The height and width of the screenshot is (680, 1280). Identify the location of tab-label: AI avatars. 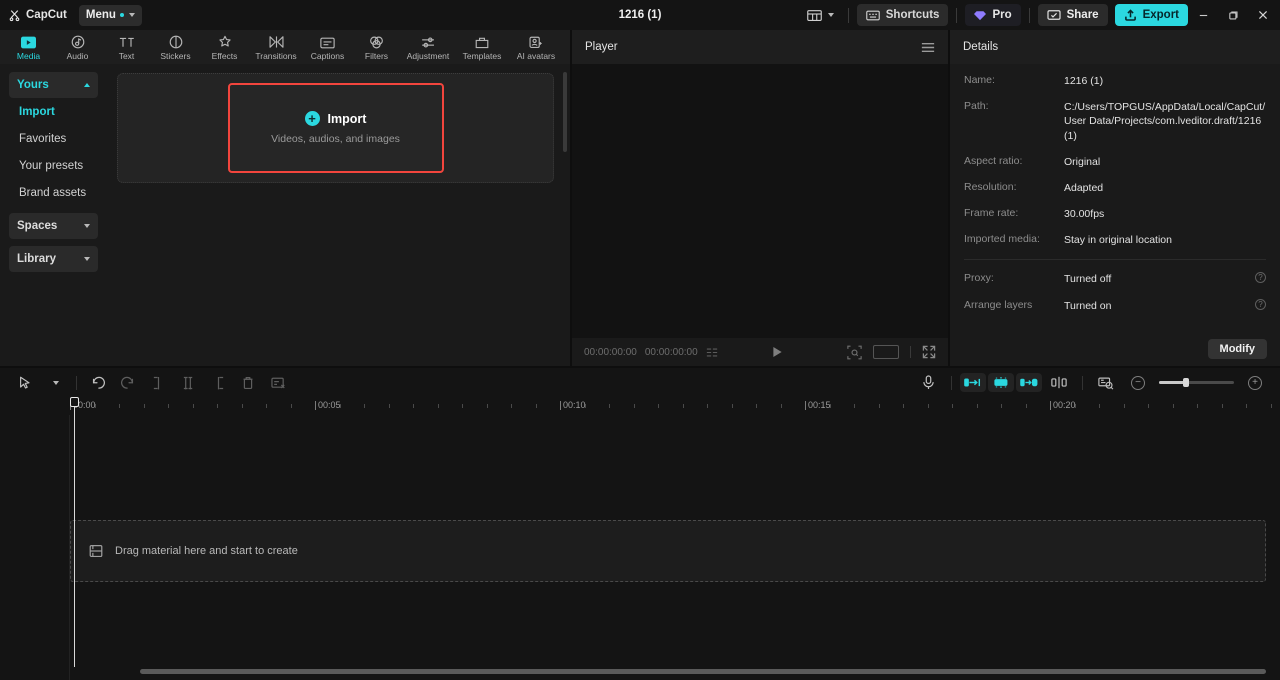
(536, 55).